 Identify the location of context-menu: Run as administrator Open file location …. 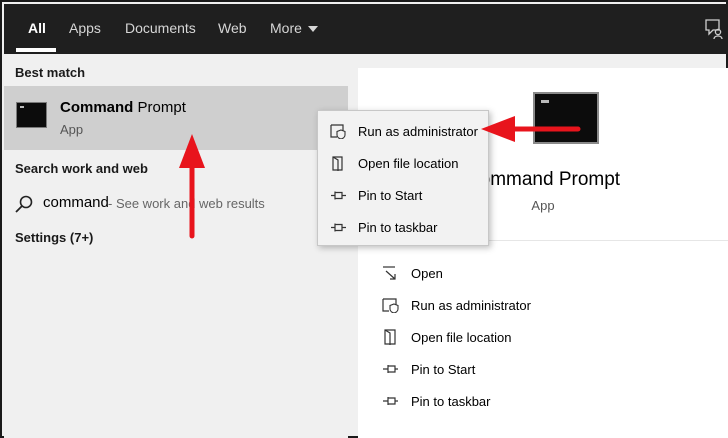
(403, 178).